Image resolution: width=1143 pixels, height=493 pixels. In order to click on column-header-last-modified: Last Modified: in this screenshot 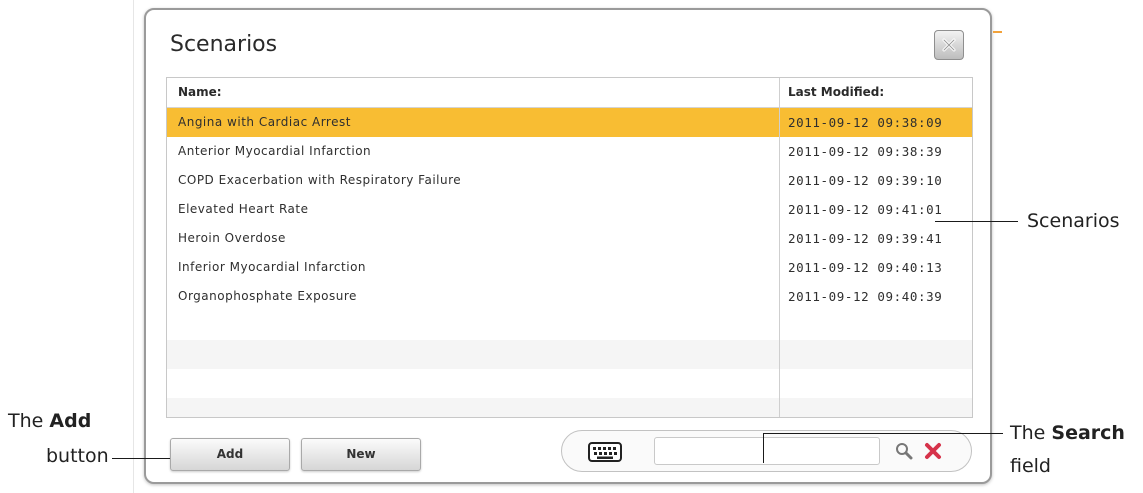, I will do `click(836, 92)`.